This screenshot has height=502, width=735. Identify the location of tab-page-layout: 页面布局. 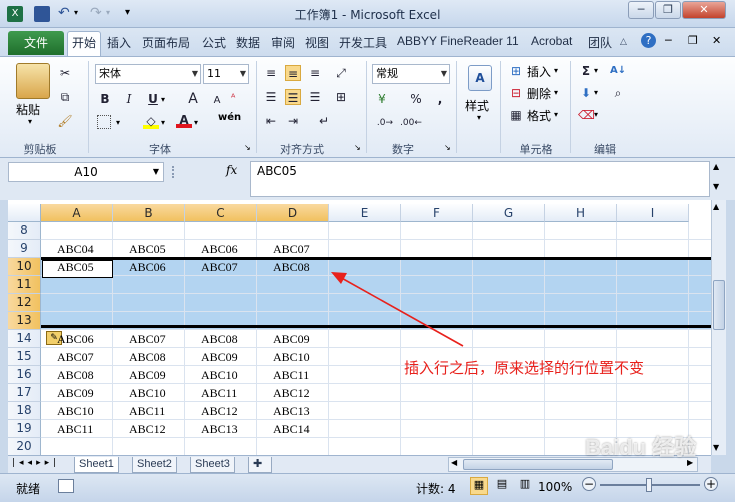
(166, 42).